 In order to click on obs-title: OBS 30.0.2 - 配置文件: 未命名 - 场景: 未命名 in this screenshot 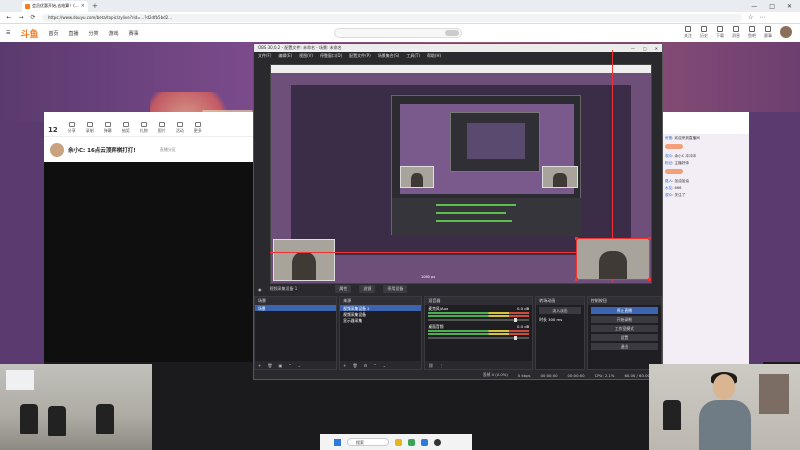, I will do `click(300, 47)`.